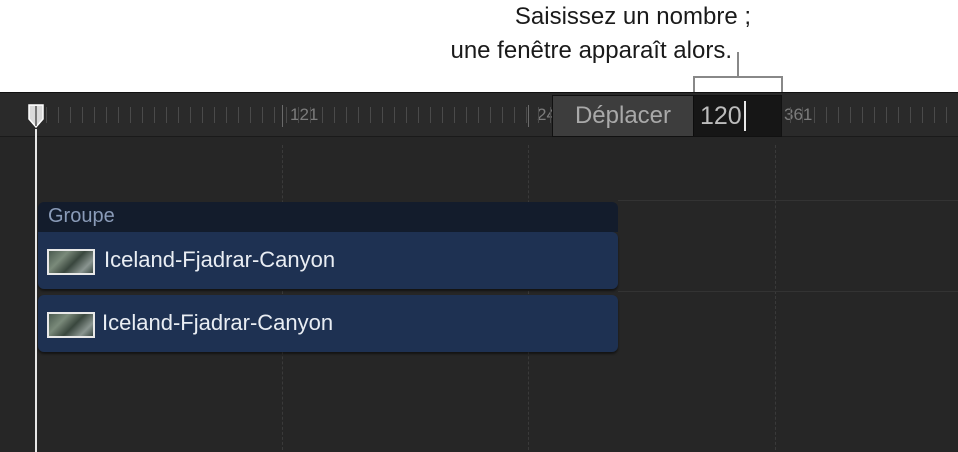  Describe the element at coordinates (738, 84) in the screenshot. I see `callout-bracket` at that location.